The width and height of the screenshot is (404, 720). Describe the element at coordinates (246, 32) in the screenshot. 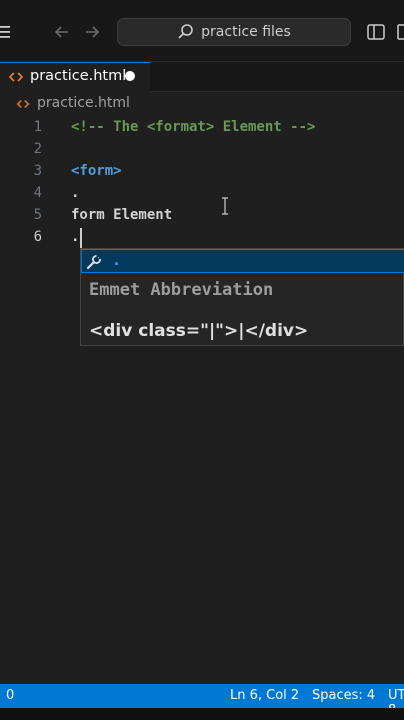

I see `search-text: practice files` at that location.